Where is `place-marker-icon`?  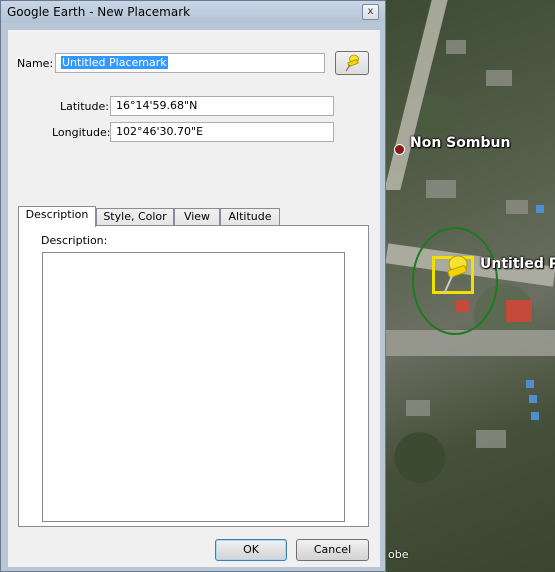
place-marker-icon is located at coordinates (399, 149).